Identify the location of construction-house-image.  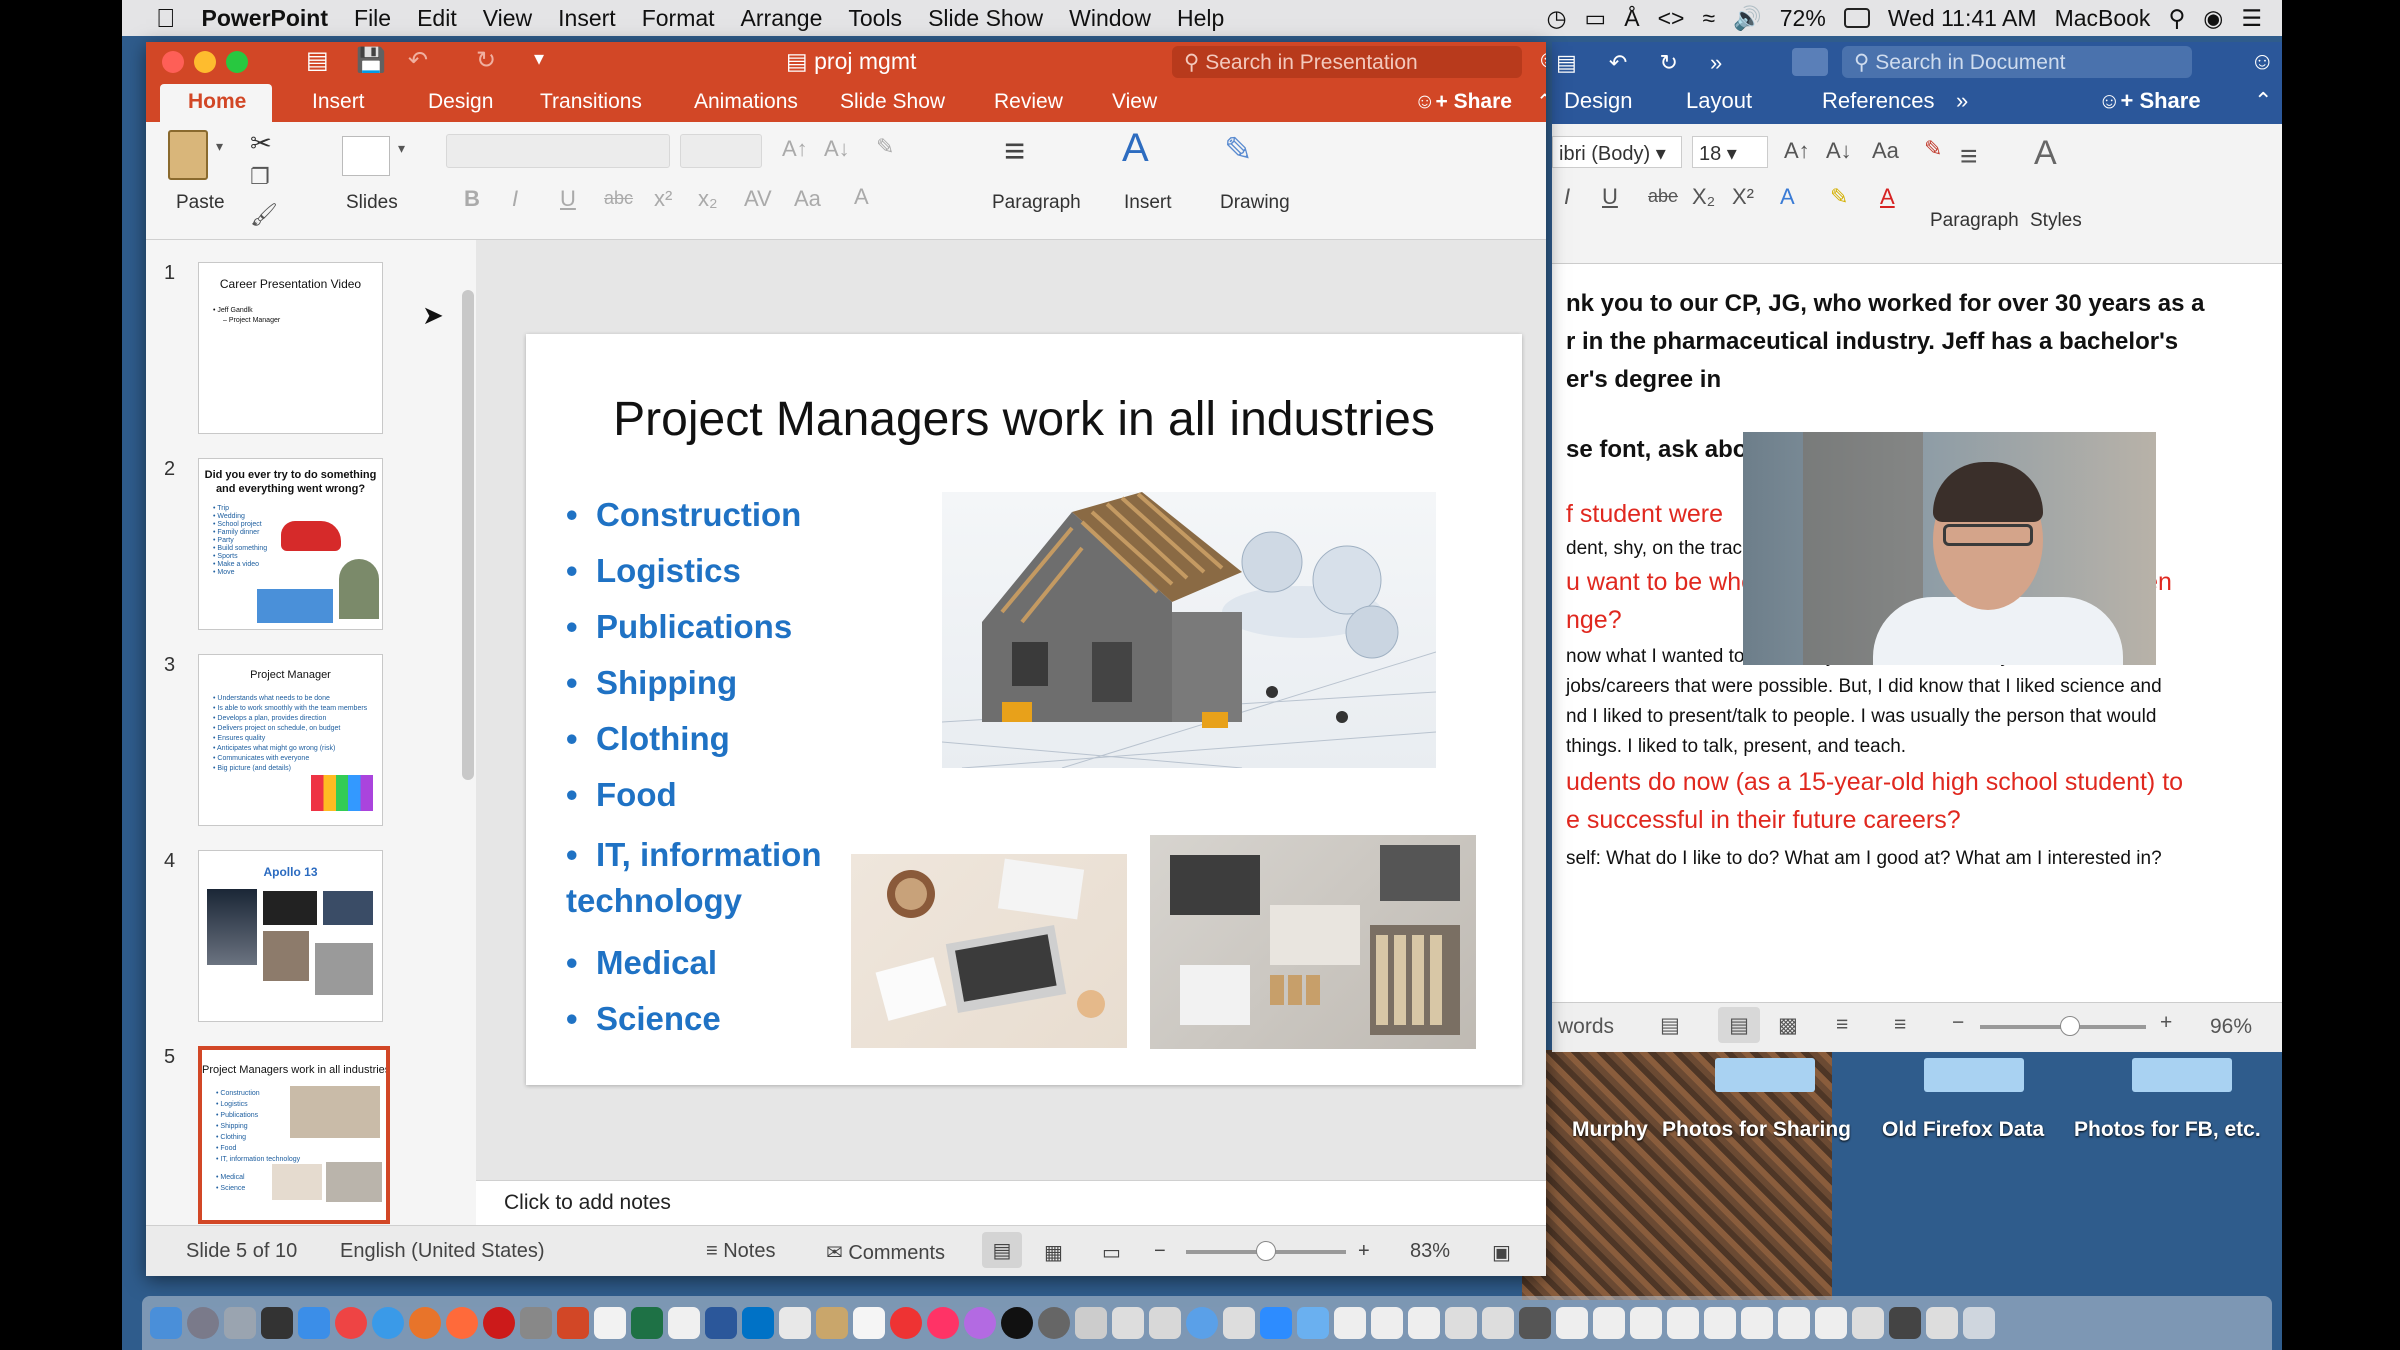
(1189, 630).